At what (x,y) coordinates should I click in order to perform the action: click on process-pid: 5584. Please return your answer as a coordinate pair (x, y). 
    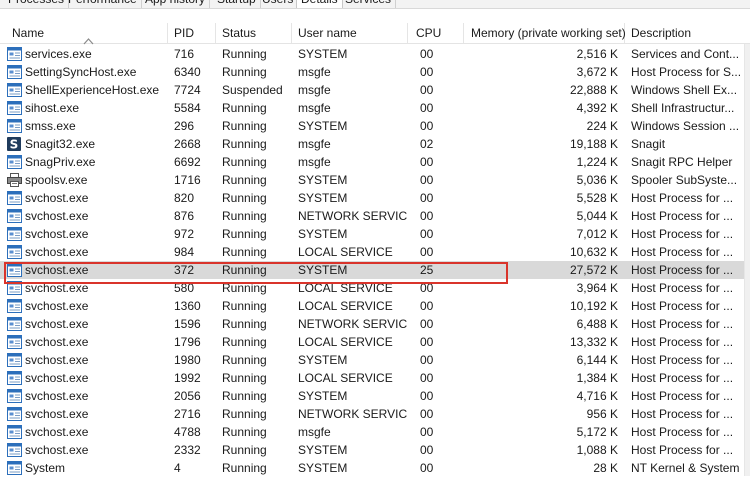
    Looking at the image, I should click on (187, 108).